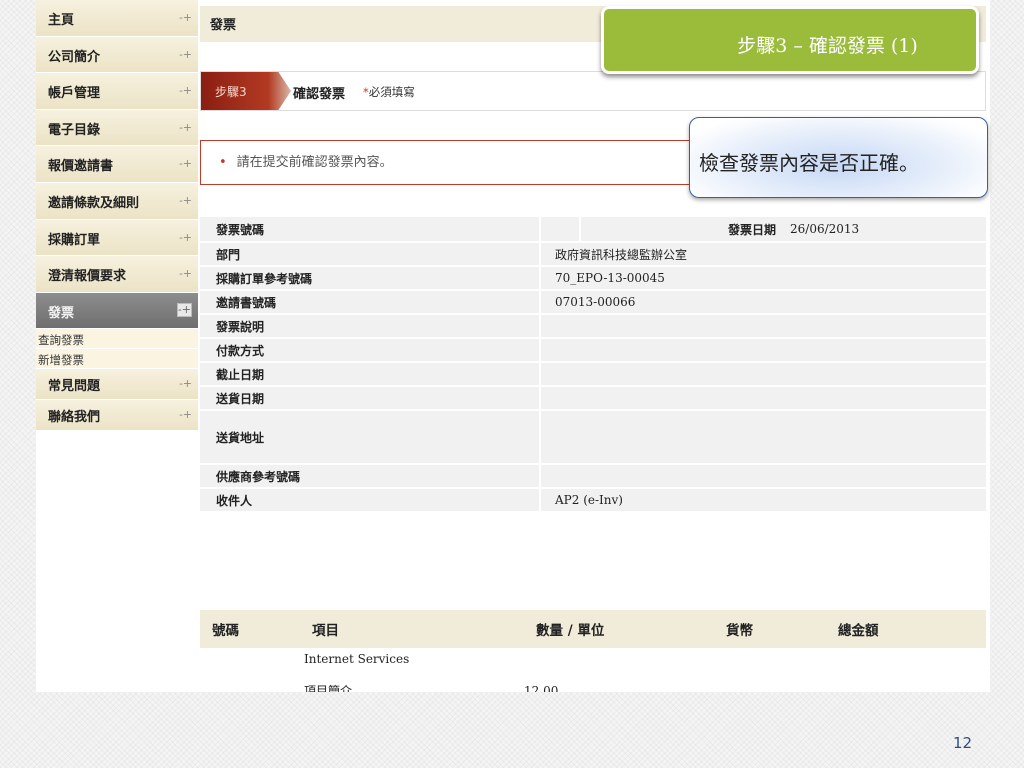  What do you see at coordinates (370, 374) in the screenshot?
I see `field-label: 截止日期` at bounding box center [370, 374].